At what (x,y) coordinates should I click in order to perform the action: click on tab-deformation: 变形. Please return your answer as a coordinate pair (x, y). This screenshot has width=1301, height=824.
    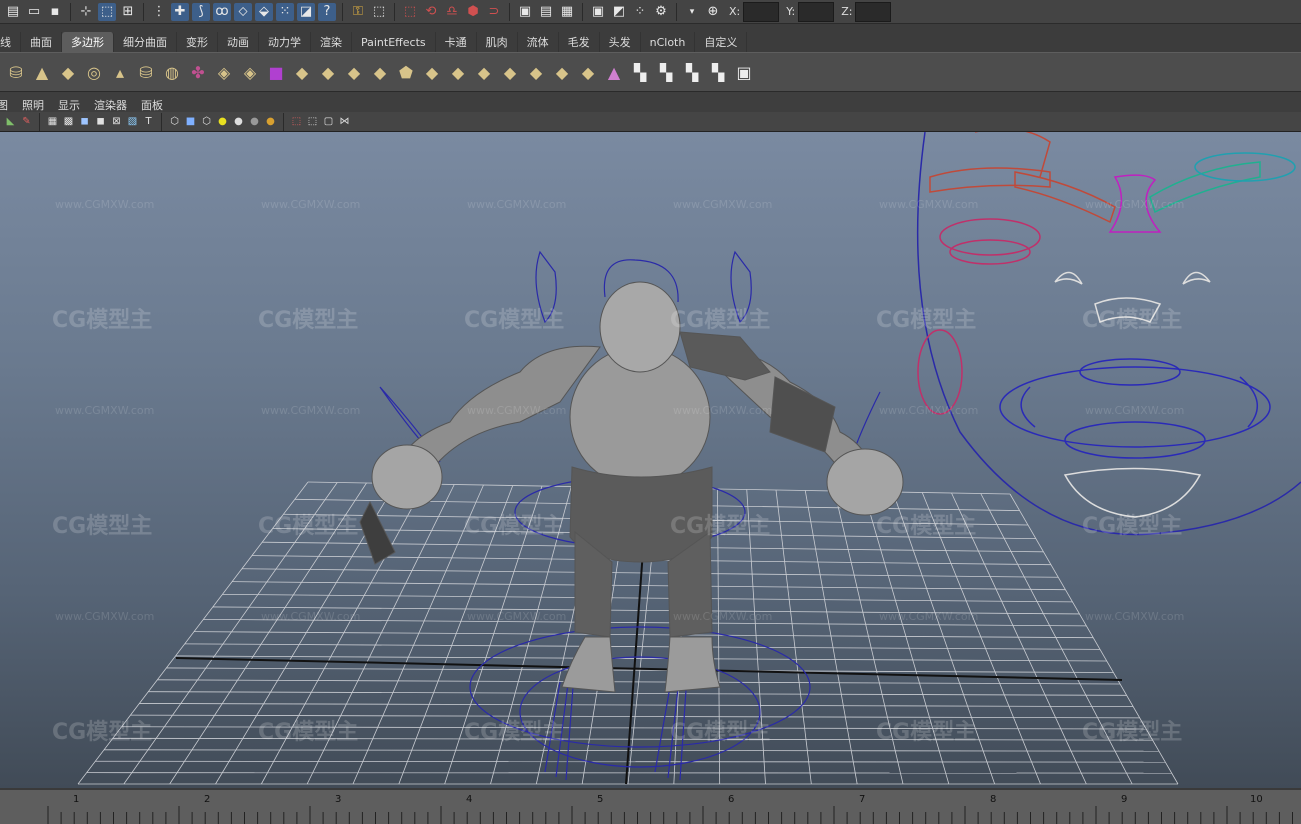
    Looking at the image, I should click on (197, 42).